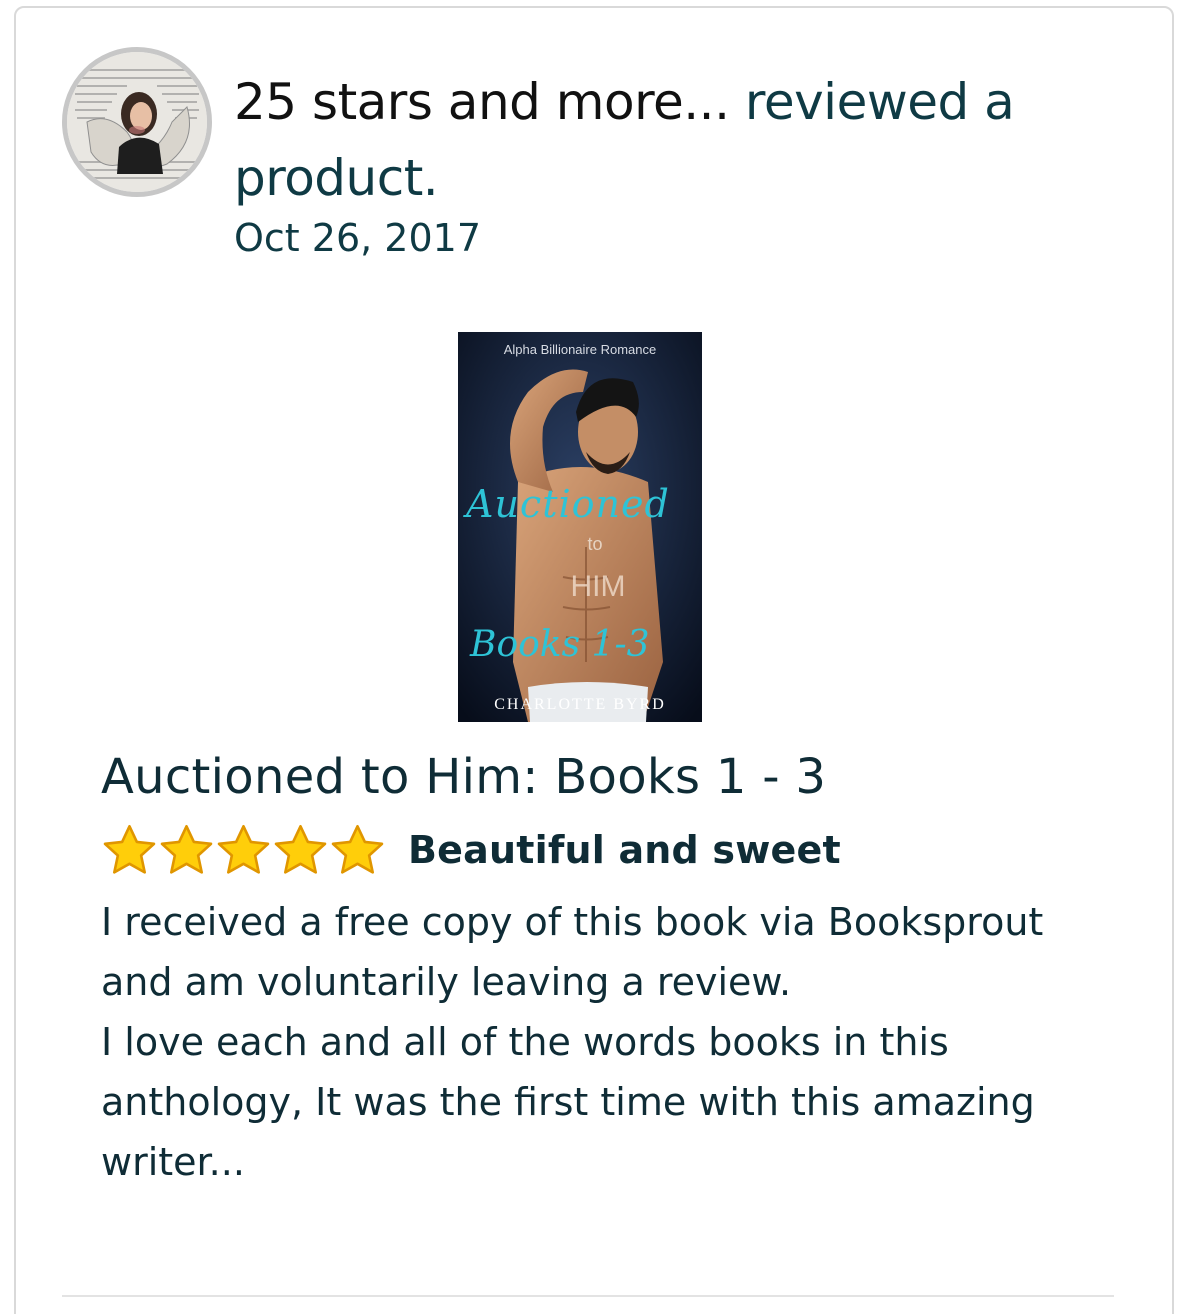 Image resolution: width=1188 pixels, height=1314 pixels. Describe the element at coordinates (357, 238) in the screenshot. I see `review-date: Oct 26, 2017` at that location.